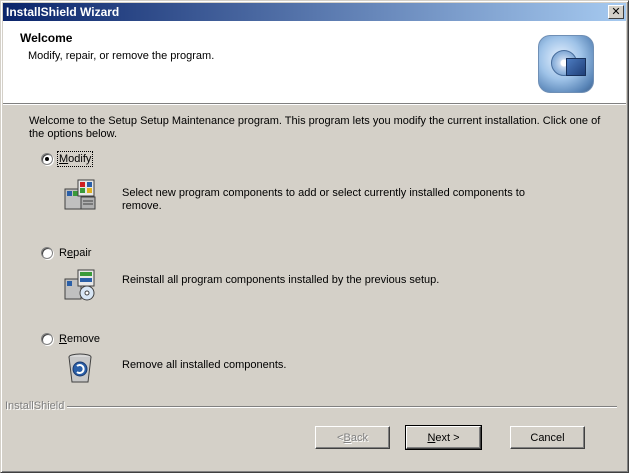  I want to click on radio-repair-label: Repair, so click(75, 253).